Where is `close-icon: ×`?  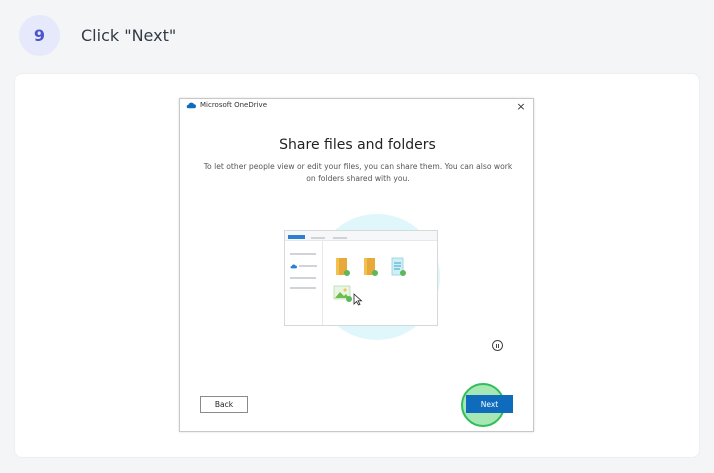 close-icon: × is located at coordinates (521, 106).